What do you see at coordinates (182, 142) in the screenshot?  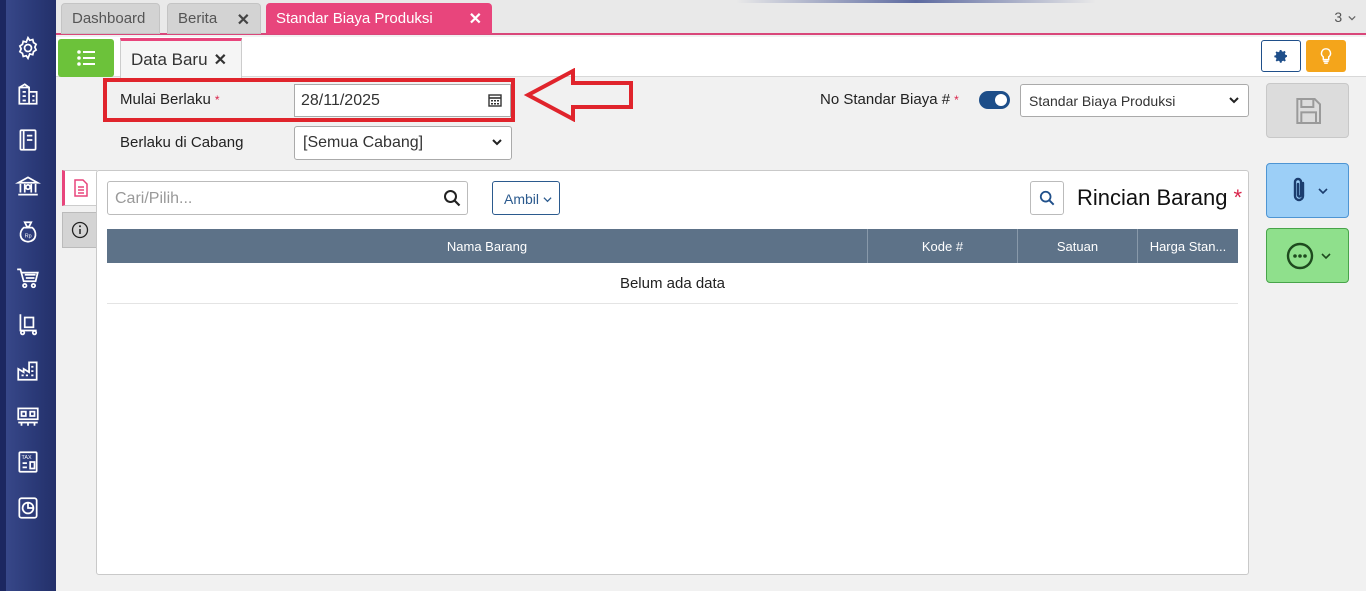 I see `cabang-label: Berlaku di Cabang` at bounding box center [182, 142].